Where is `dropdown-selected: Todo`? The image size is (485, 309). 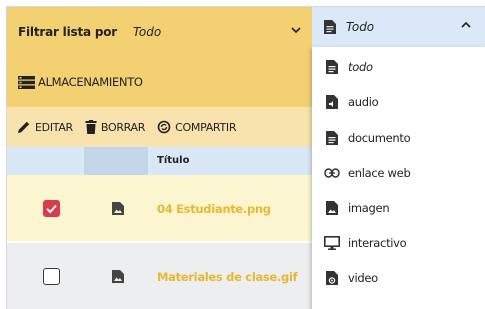 dropdown-selected: Todo is located at coordinates (360, 27).